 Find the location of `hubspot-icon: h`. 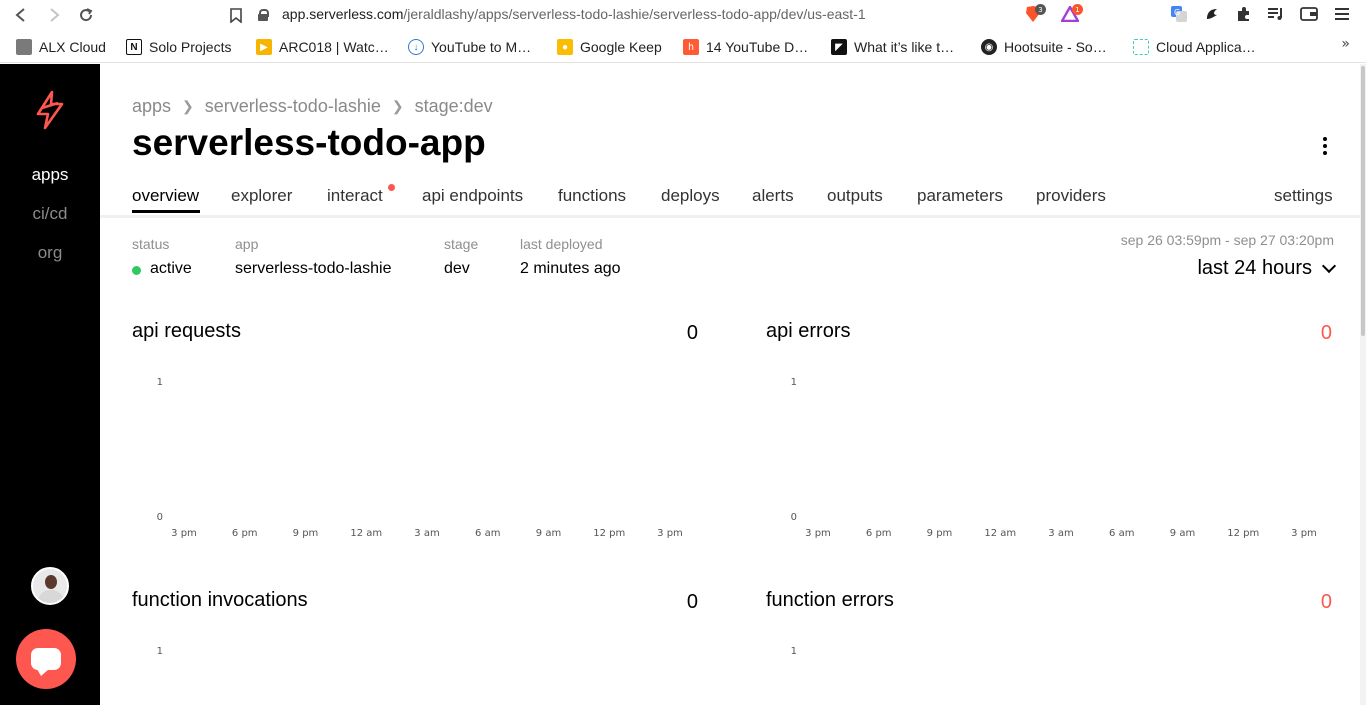

hubspot-icon: h is located at coordinates (691, 47).